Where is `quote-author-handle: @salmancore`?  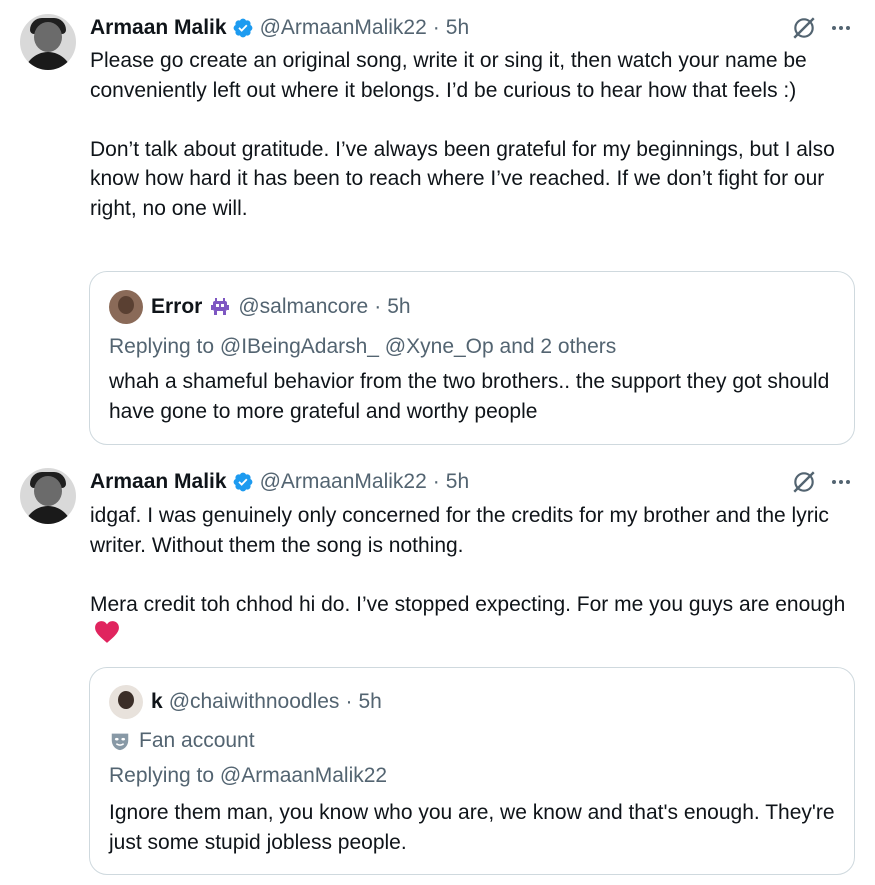 quote-author-handle: @salmancore is located at coordinates (303, 307).